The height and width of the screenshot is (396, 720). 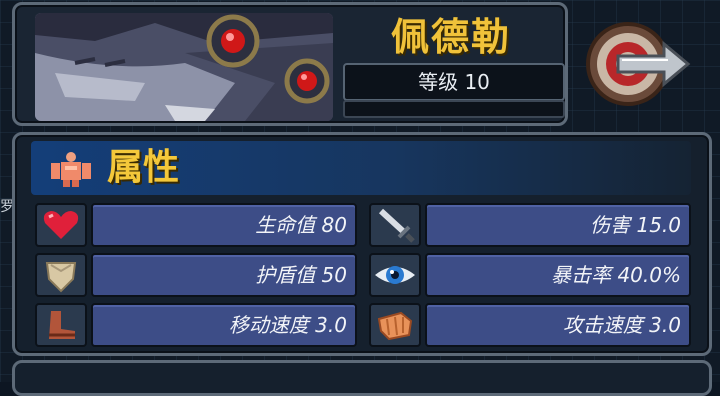 I want to click on stat-shield: 护盾值 50, so click(x=196, y=275).